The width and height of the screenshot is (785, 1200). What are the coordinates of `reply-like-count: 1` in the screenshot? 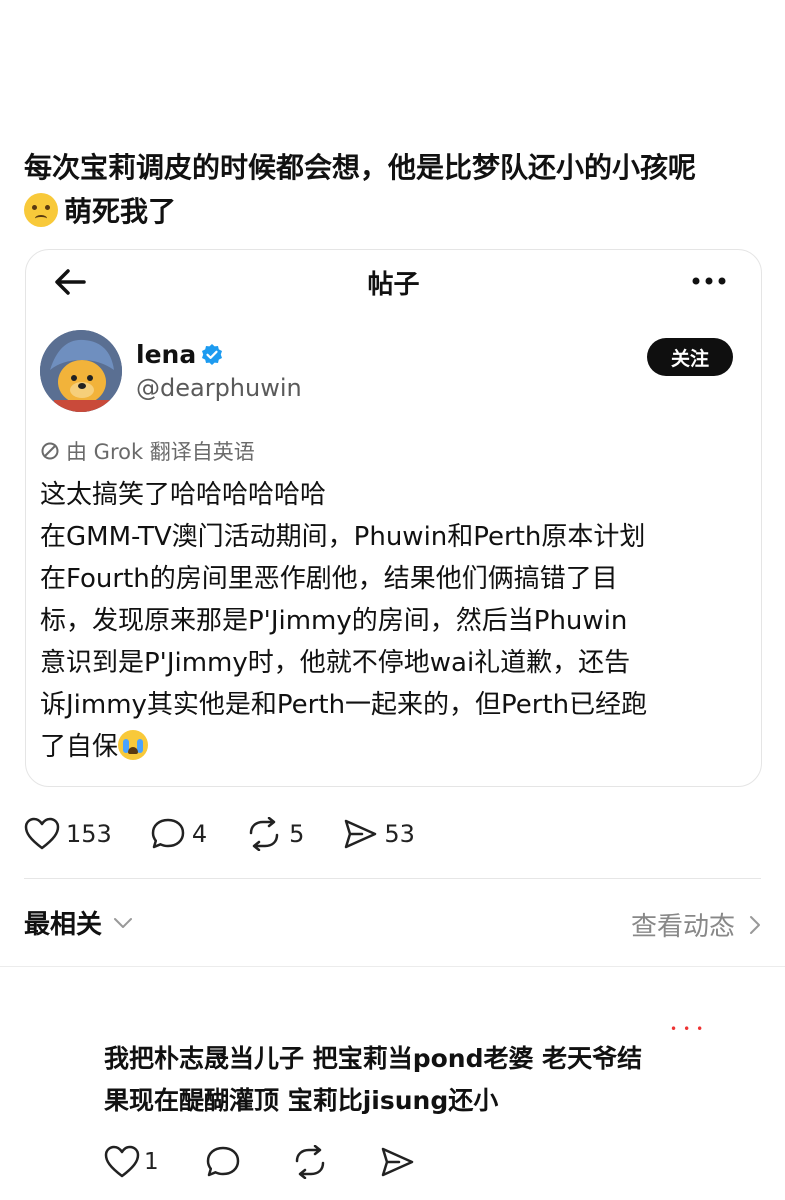 It's located at (151, 1162).